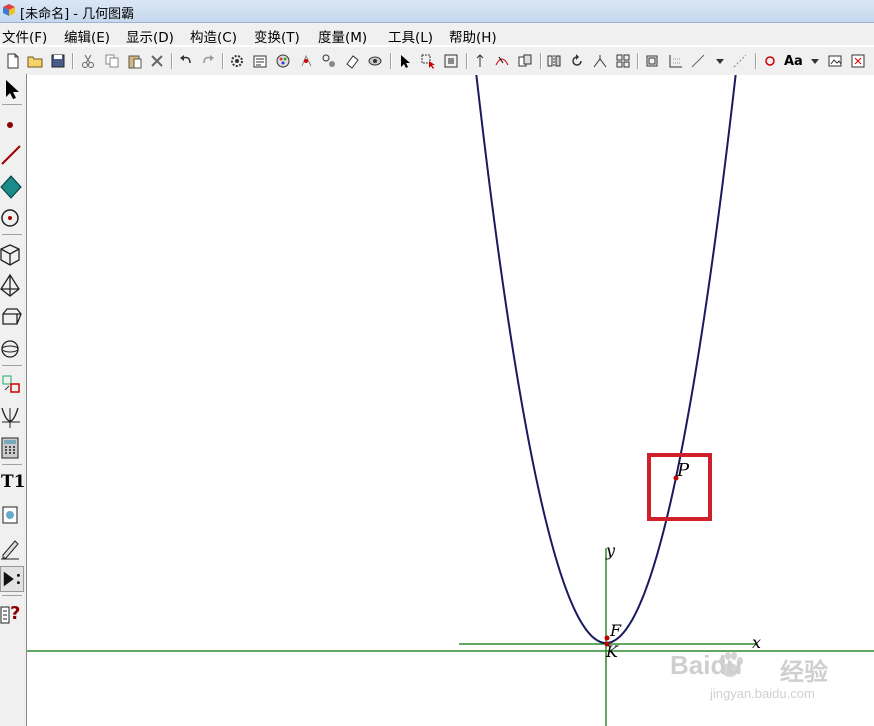  Describe the element at coordinates (213, 36) in the screenshot. I see `menu-construct: 构造(C)` at that location.